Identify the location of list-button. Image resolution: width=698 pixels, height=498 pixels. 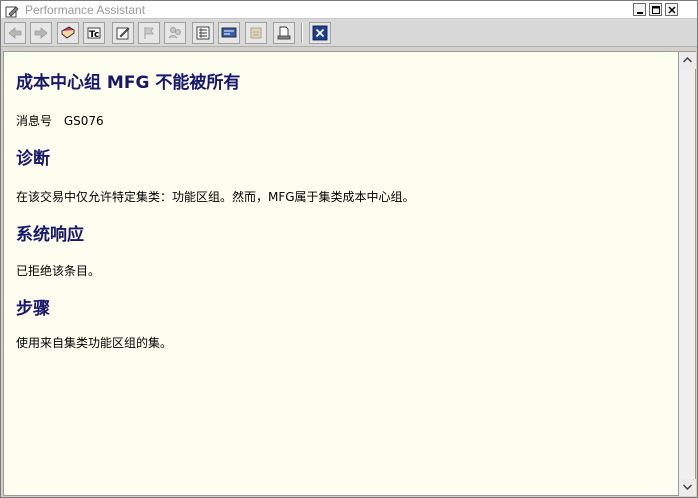
(203, 33).